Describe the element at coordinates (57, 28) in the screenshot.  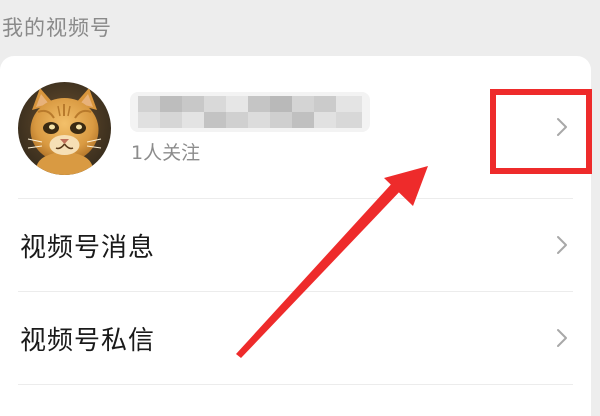
I see `section-header: 我的视频号` at that location.